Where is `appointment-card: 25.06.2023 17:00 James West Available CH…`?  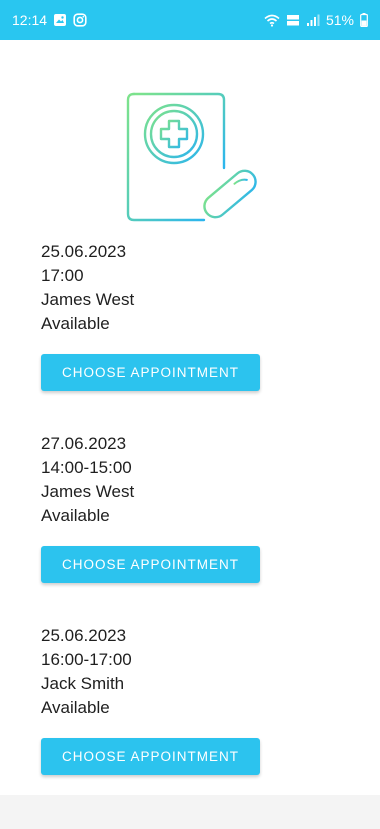
appointment-card: 25.06.2023 17:00 James West Available CH… is located at coordinates (191, 315).